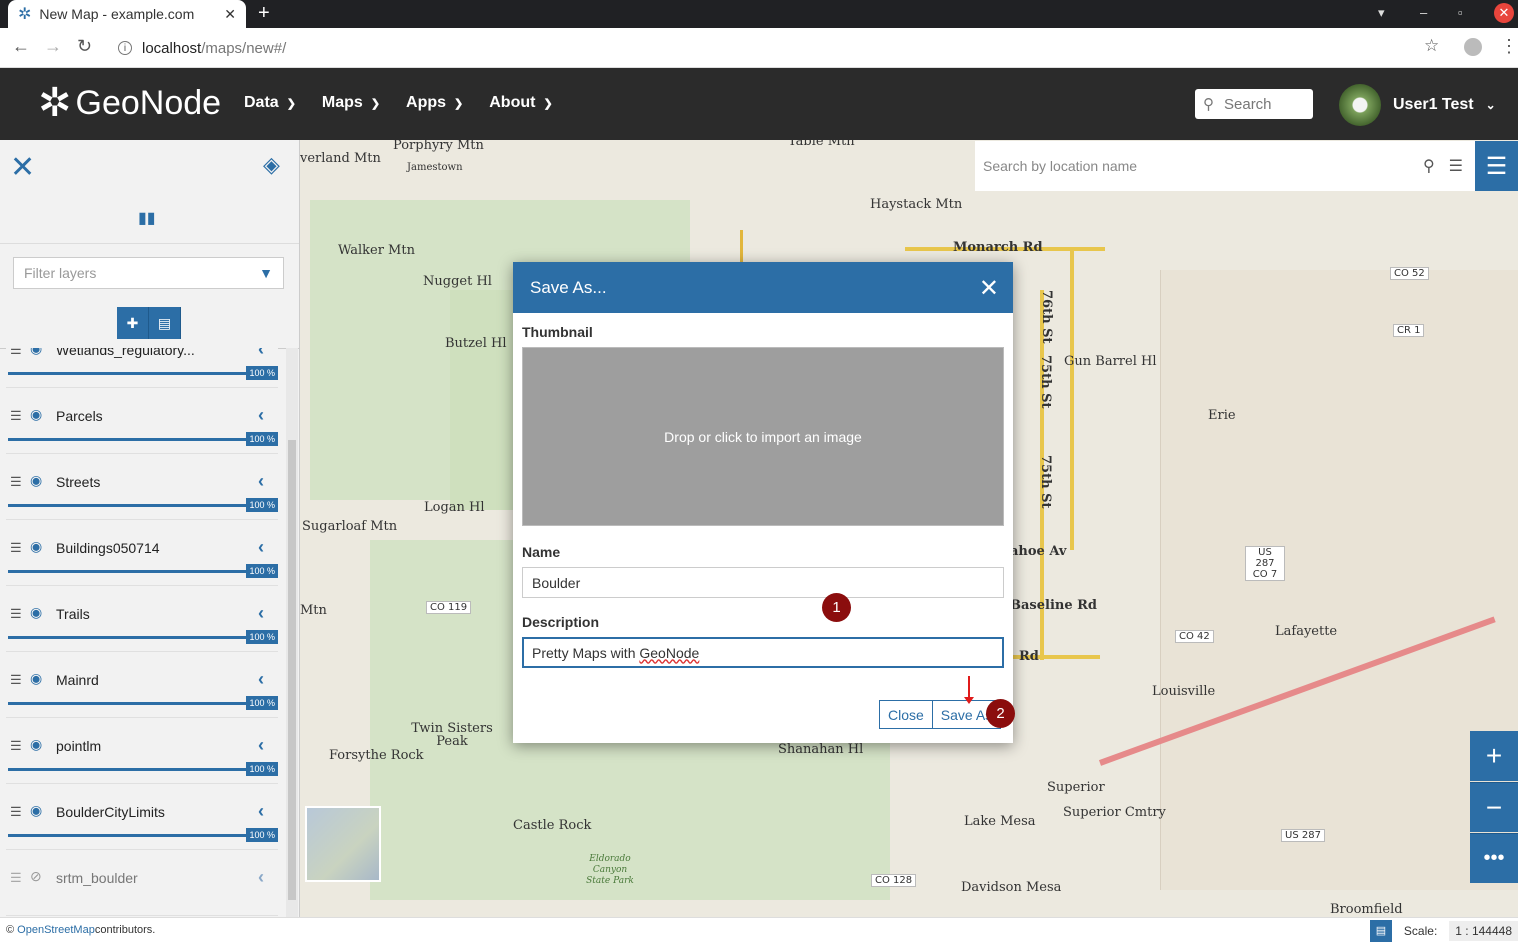 The height and width of the screenshot is (943, 1518). What do you see at coordinates (778, 48) in the screenshot?
I see `url-field: i localhost/maps/new#/` at bounding box center [778, 48].